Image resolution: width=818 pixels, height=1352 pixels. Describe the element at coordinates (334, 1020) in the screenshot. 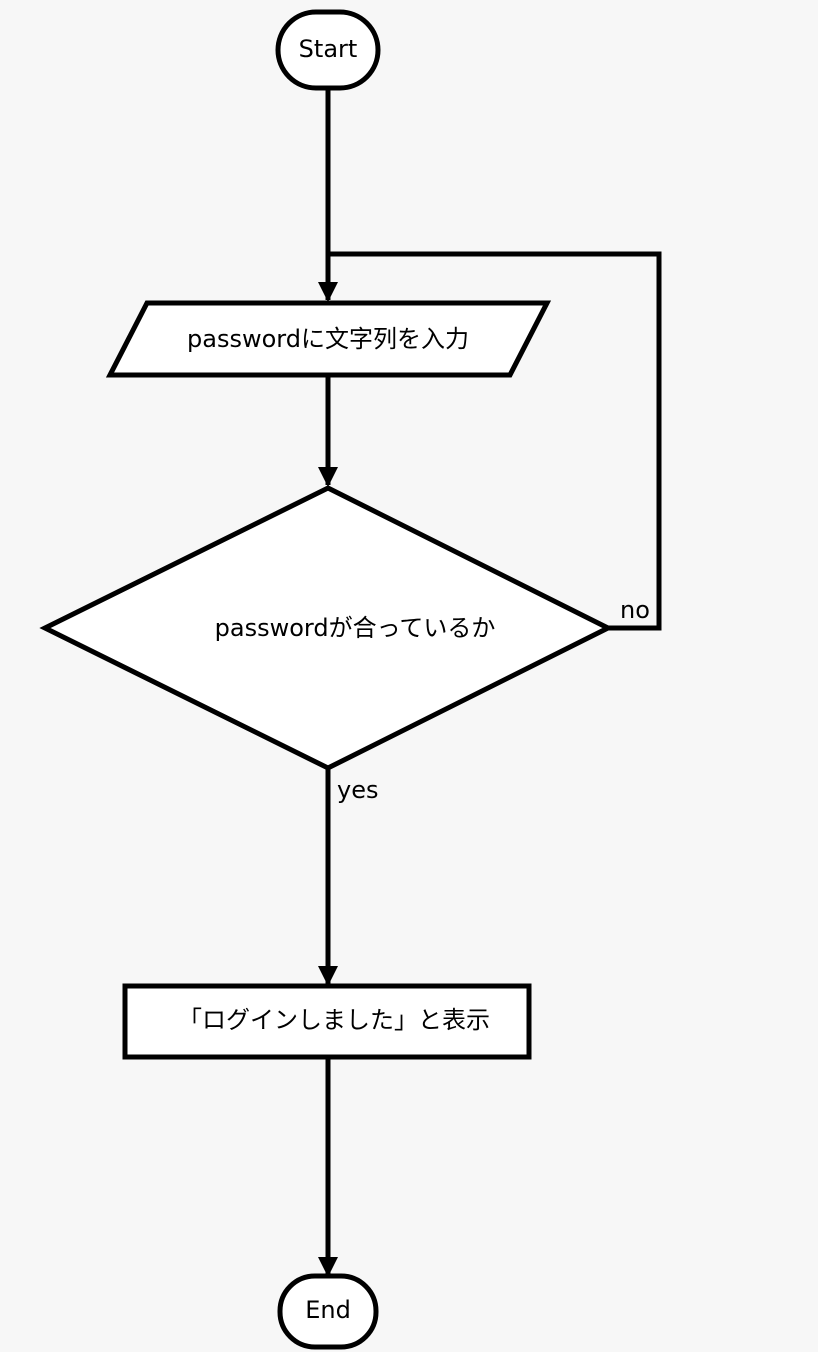

I see `display-label: 「ログインしました」と表示` at that location.